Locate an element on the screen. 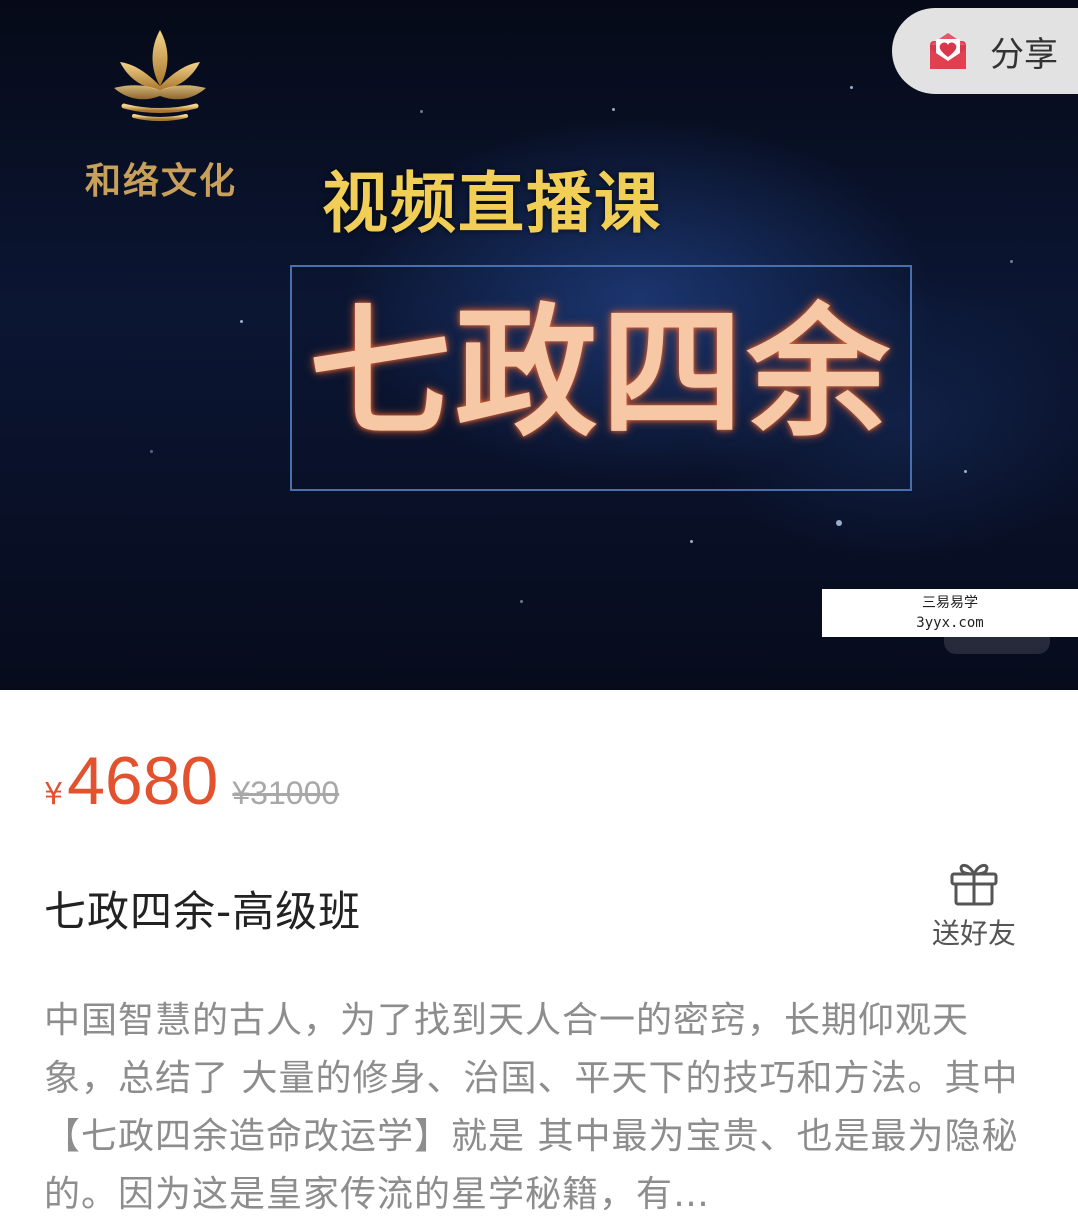 The height and width of the screenshot is (1226, 1078). banner-course-title: 七政四余 is located at coordinates (601, 373).